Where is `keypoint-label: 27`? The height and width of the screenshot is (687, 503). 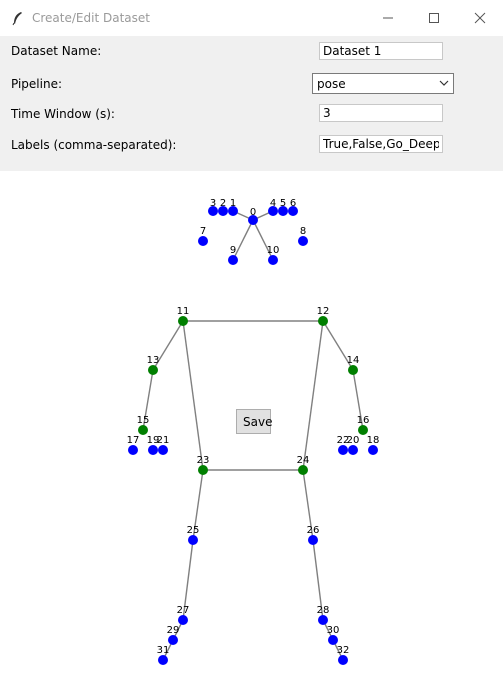
keypoint-label: 27 is located at coordinates (183, 610).